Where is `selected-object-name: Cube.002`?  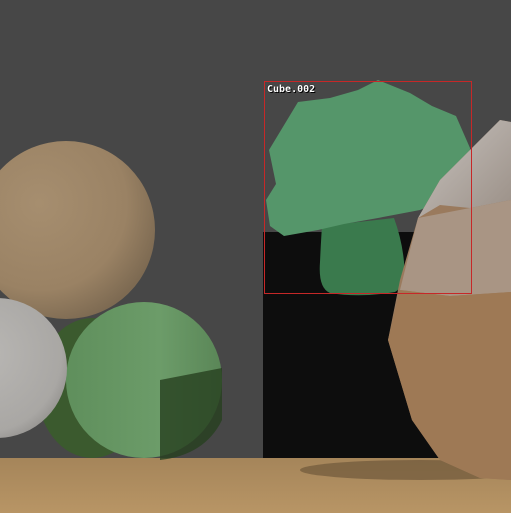
selected-object-name: Cube.002 is located at coordinates (291, 89).